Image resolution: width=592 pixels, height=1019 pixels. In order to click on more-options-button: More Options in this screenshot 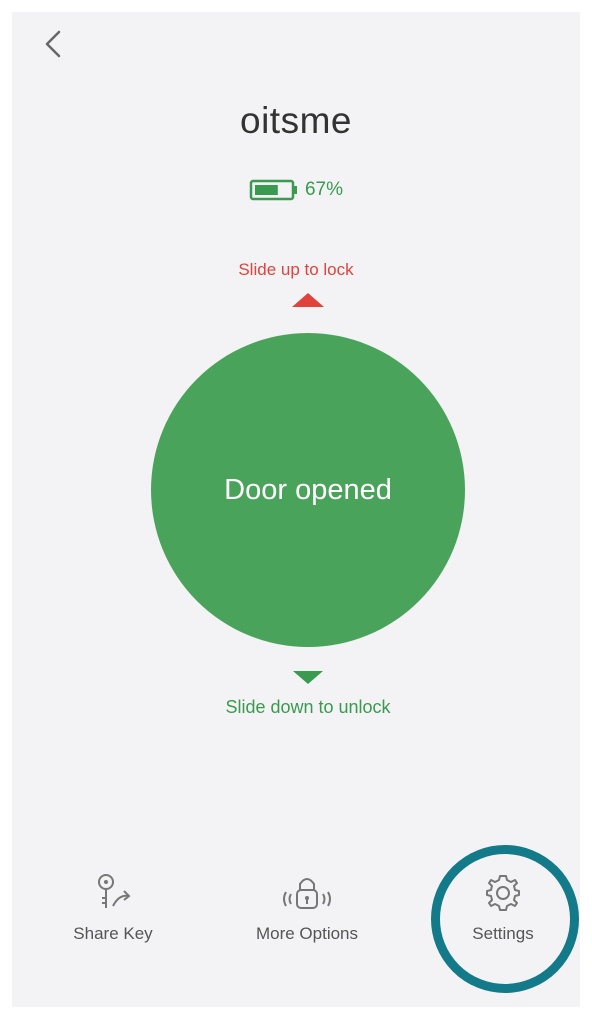, I will do `click(307, 907)`.